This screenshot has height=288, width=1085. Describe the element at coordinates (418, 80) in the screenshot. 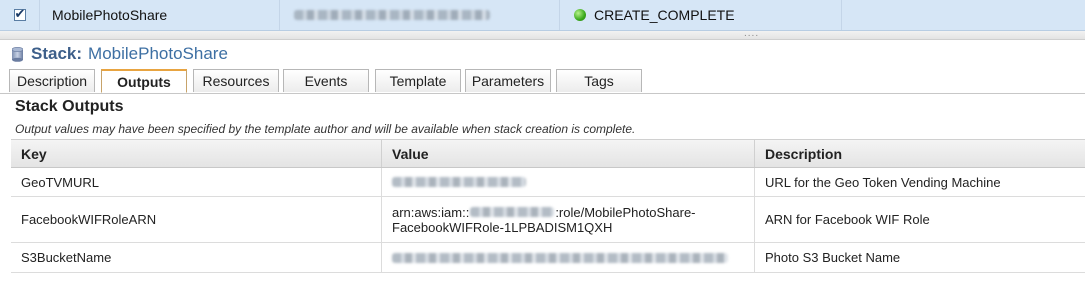

I see `tab-template: Template` at that location.